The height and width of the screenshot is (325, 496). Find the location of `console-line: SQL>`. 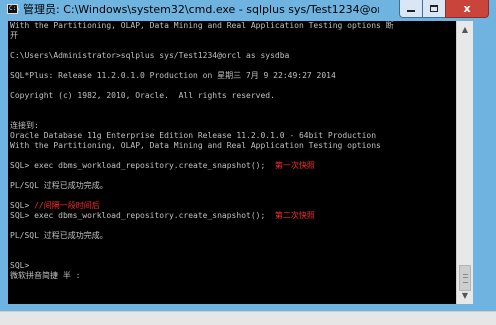

console-line: SQL> is located at coordinates (233, 266).